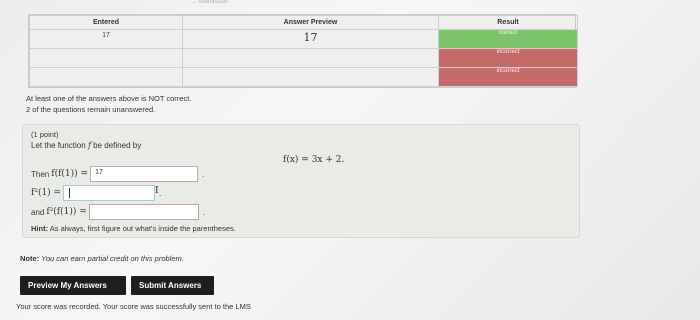 The width and height of the screenshot is (700, 320). Describe the element at coordinates (45, 134) in the screenshot. I see `point-value: (1 point)` at that location.